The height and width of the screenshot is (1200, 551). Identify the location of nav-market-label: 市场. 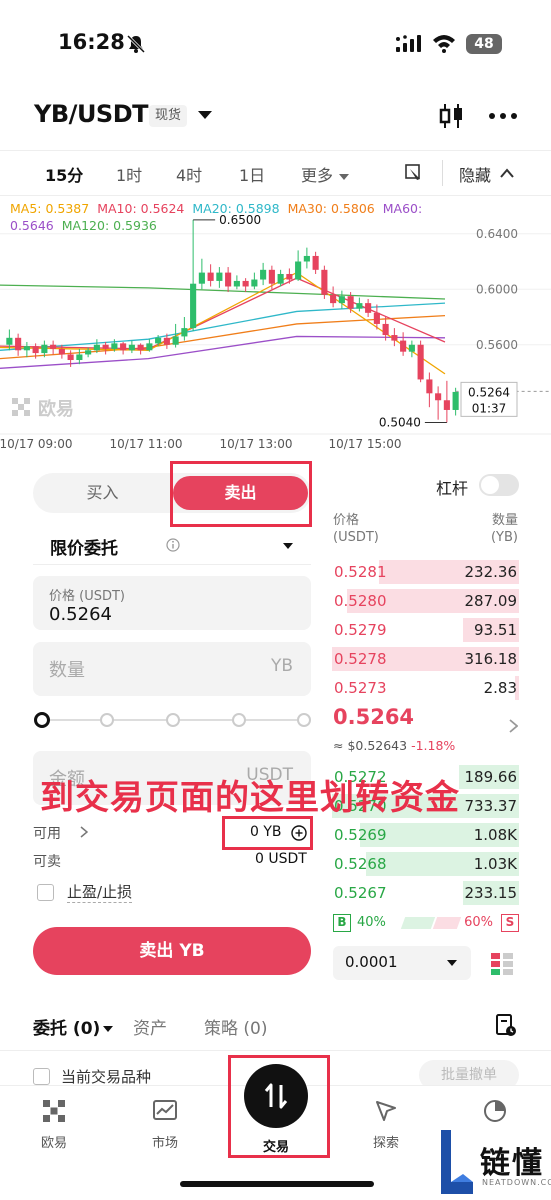
(164, 1143).